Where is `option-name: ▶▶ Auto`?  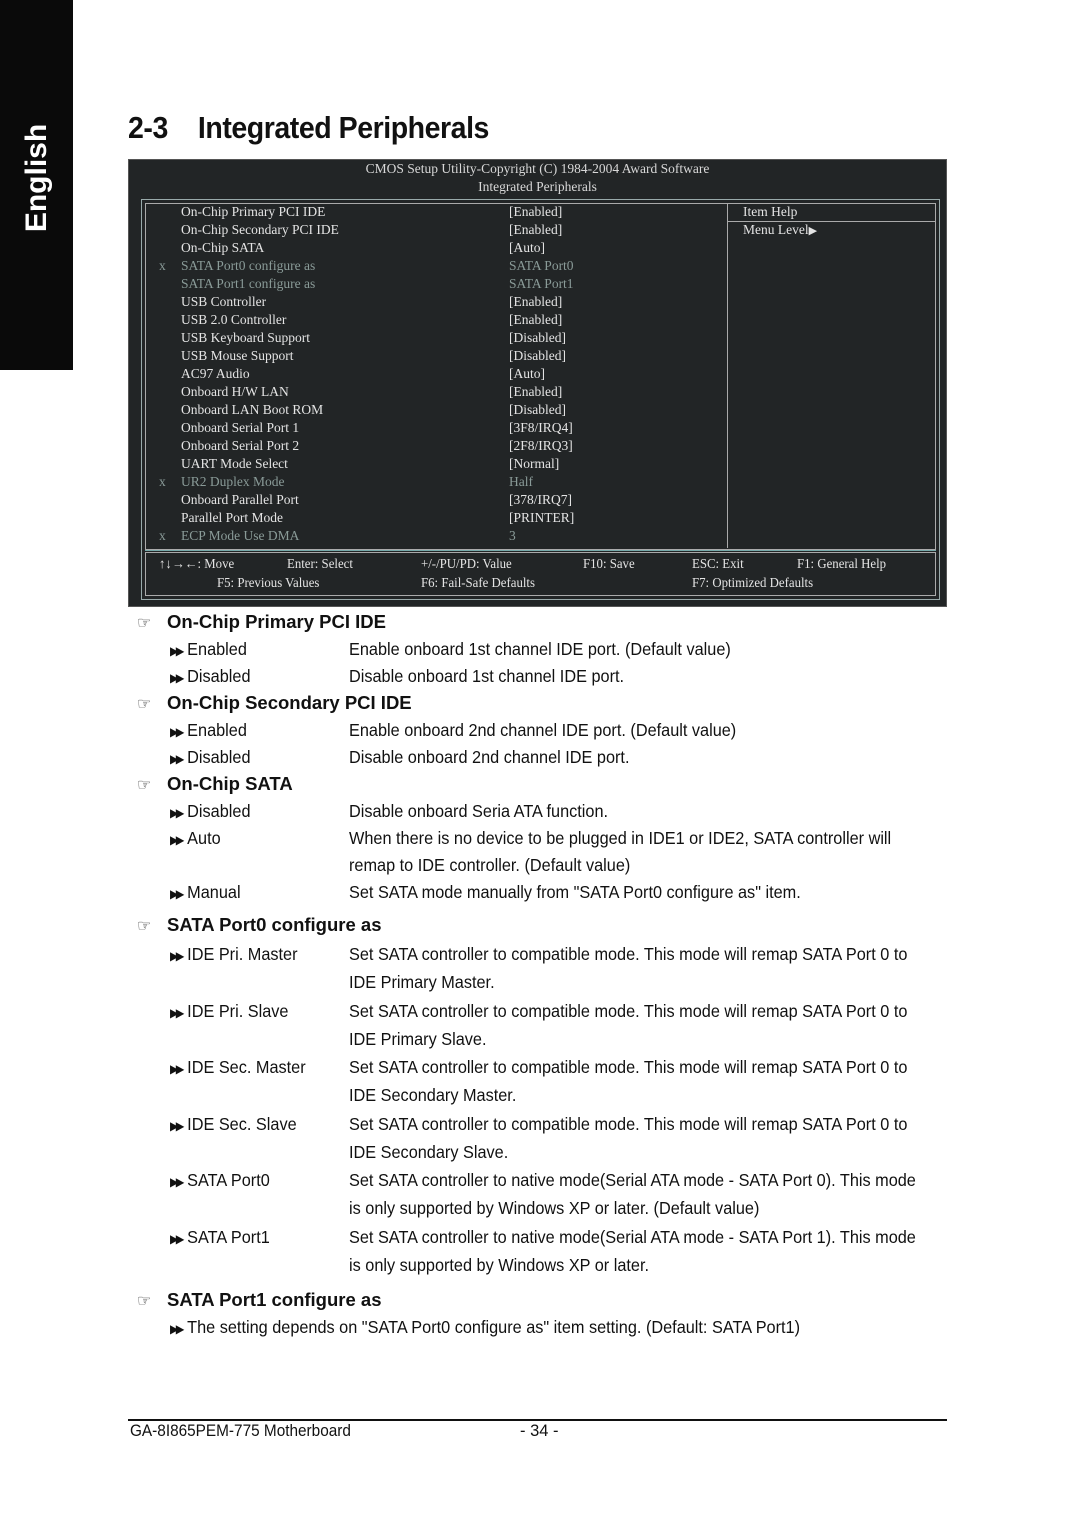
option-name: ▶▶ Auto is located at coordinates (195, 838).